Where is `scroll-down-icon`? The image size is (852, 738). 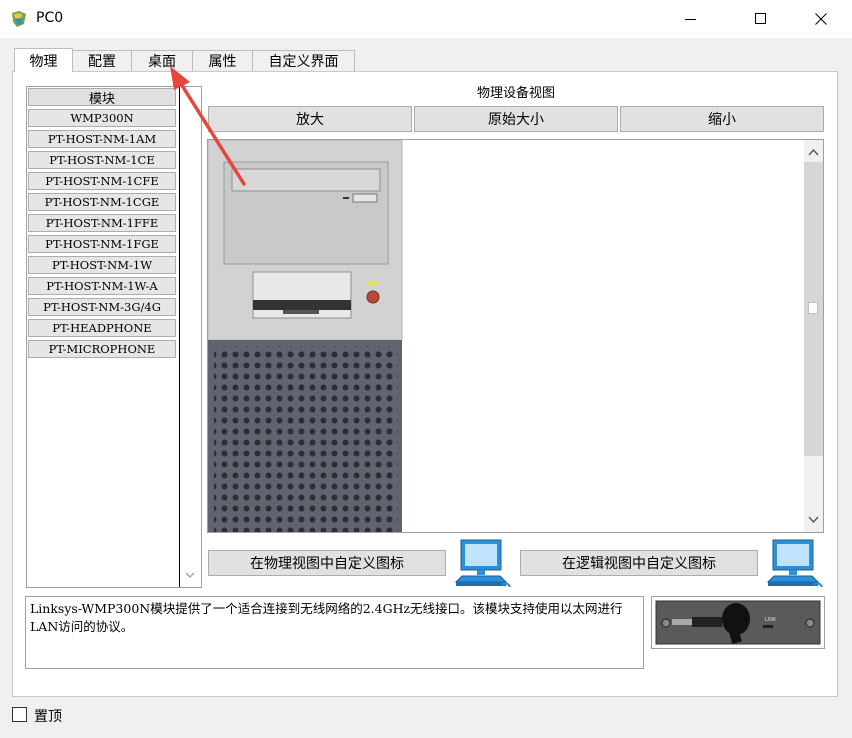 scroll-down-icon is located at coordinates (813, 520).